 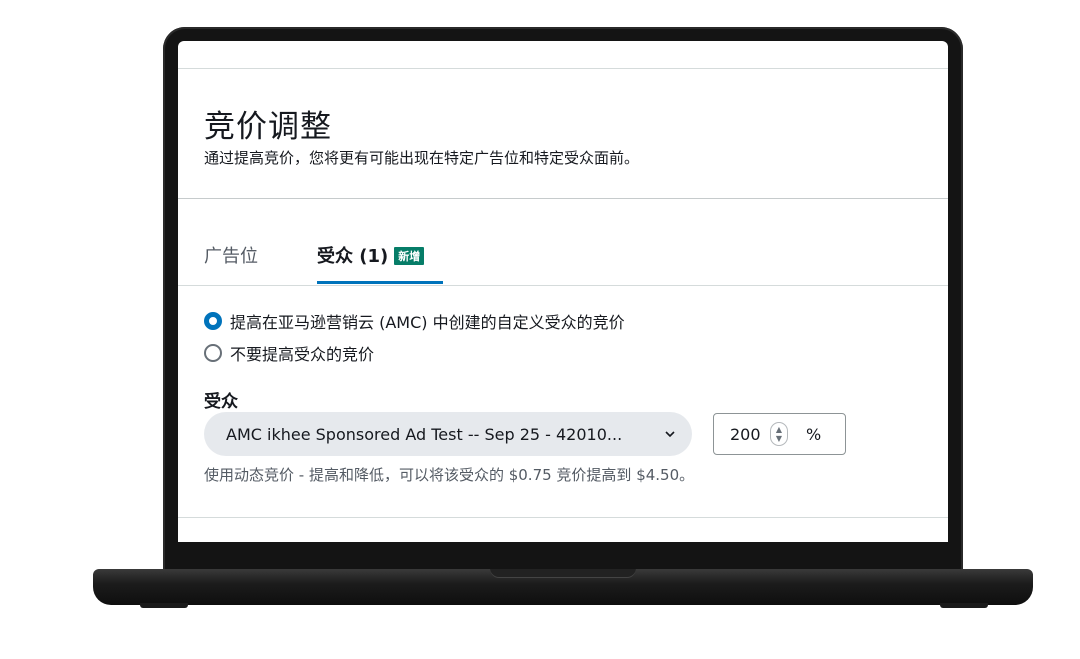 What do you see at coordinates (563, 517) in the screenshot?
I see `bottom-divider` at bounding box center [563, 517].